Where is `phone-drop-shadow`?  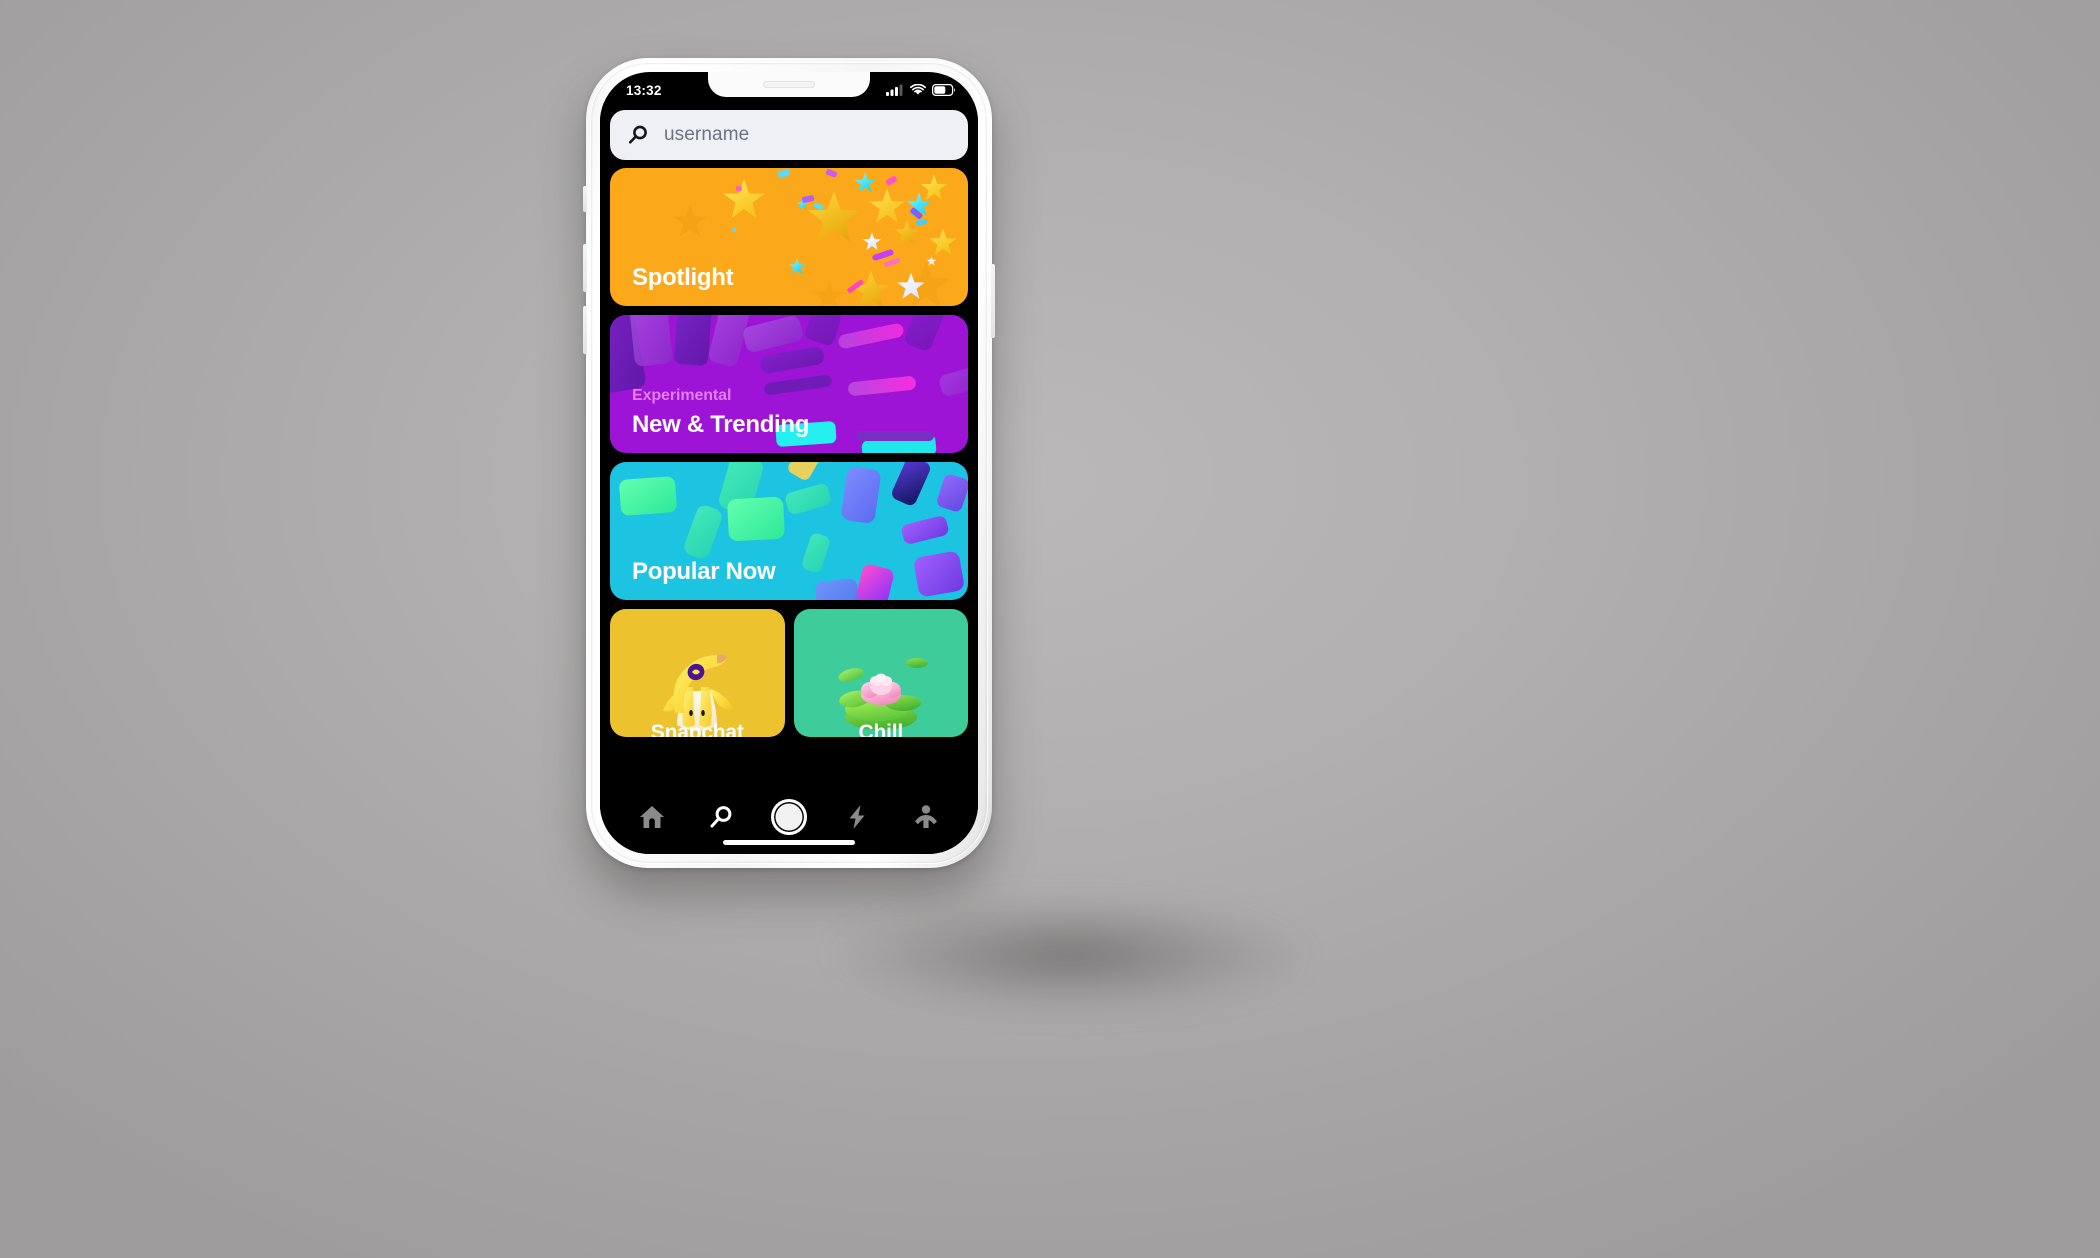 phone-drop-shadow is located at coordinates (1070, 955).